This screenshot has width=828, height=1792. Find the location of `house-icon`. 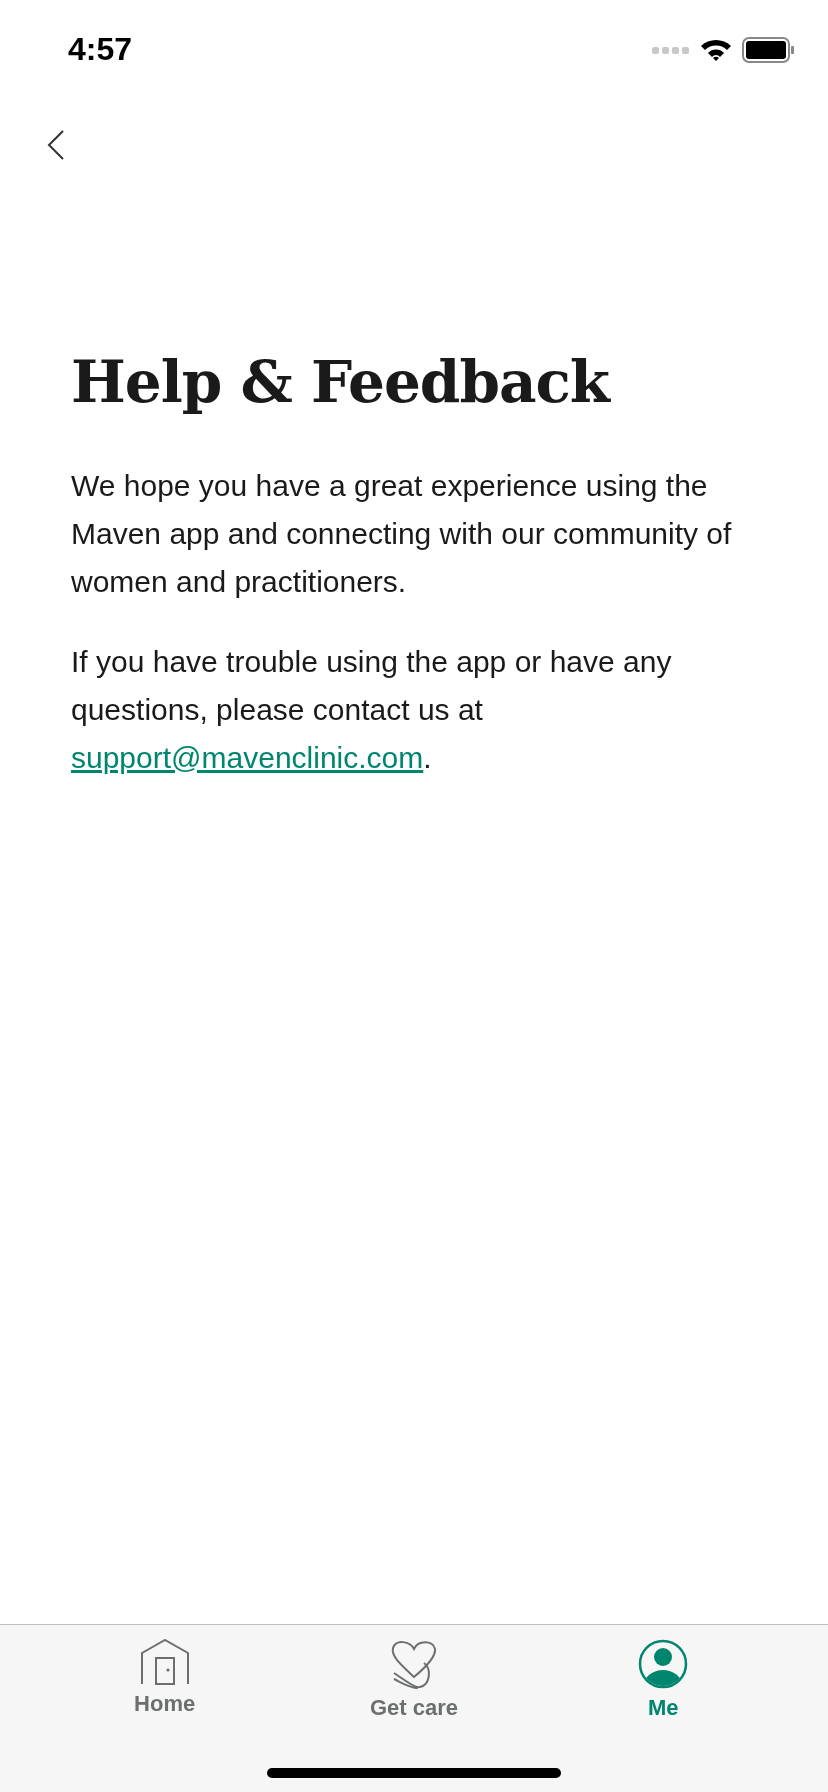

house-icon is located at coordinates (164, 1662).